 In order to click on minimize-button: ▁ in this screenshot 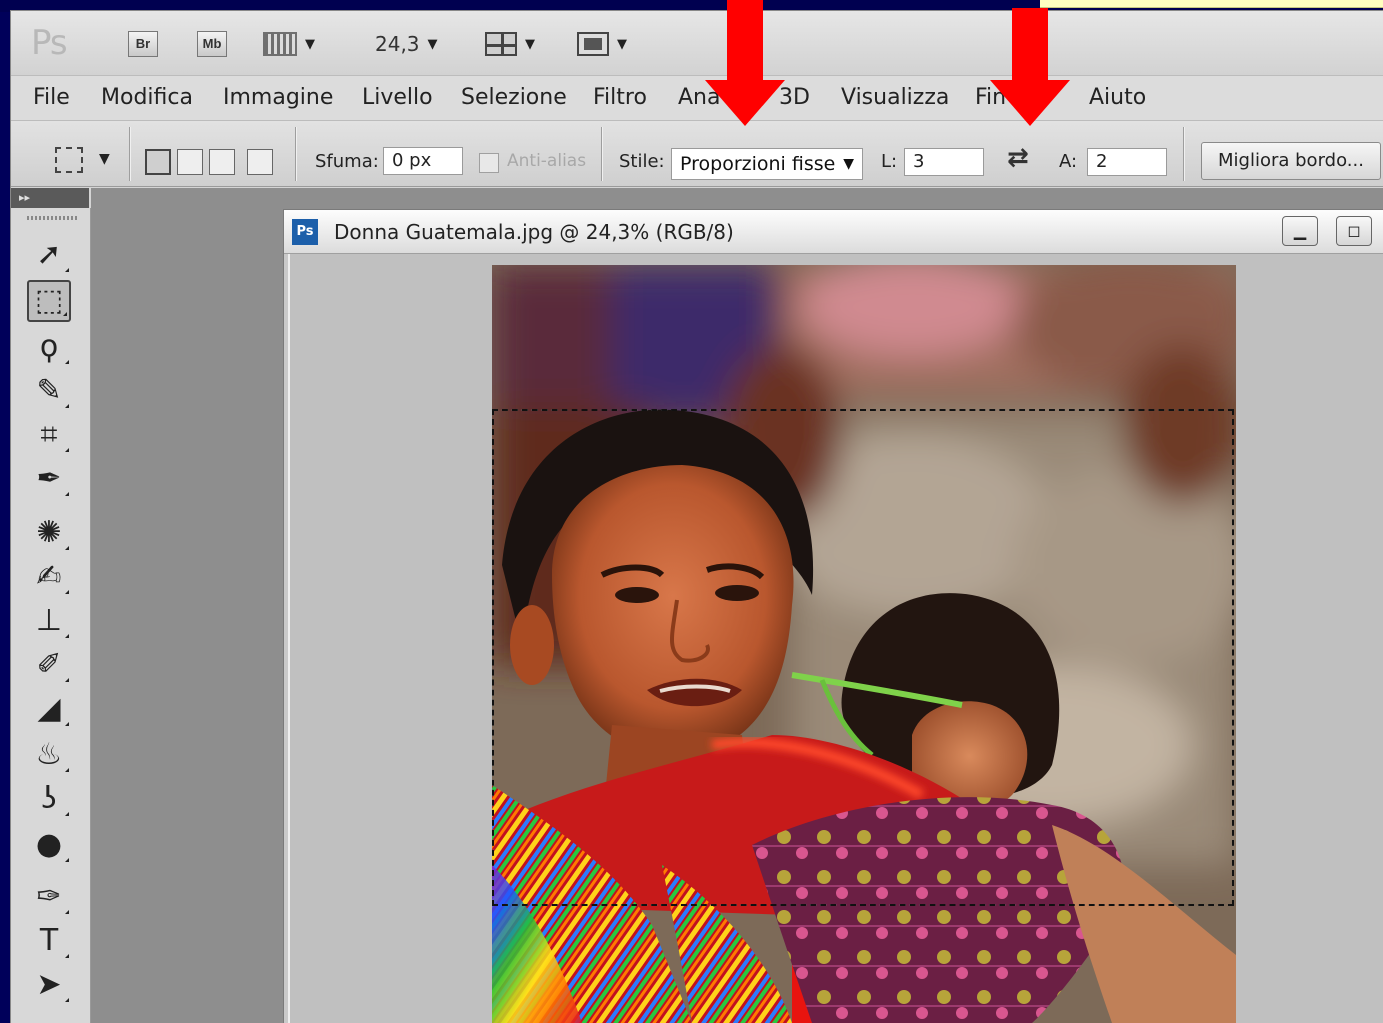, I will do `click(1300, 231)`.